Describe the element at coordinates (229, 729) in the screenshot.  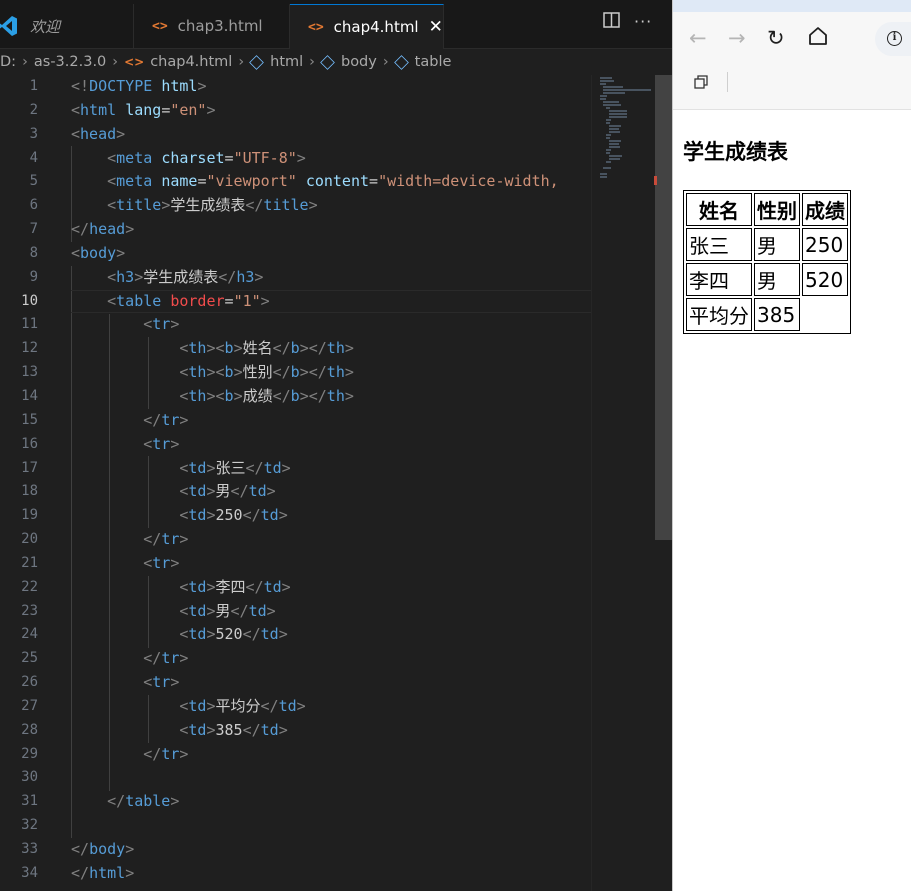
I see `code-text: 385` at that location.